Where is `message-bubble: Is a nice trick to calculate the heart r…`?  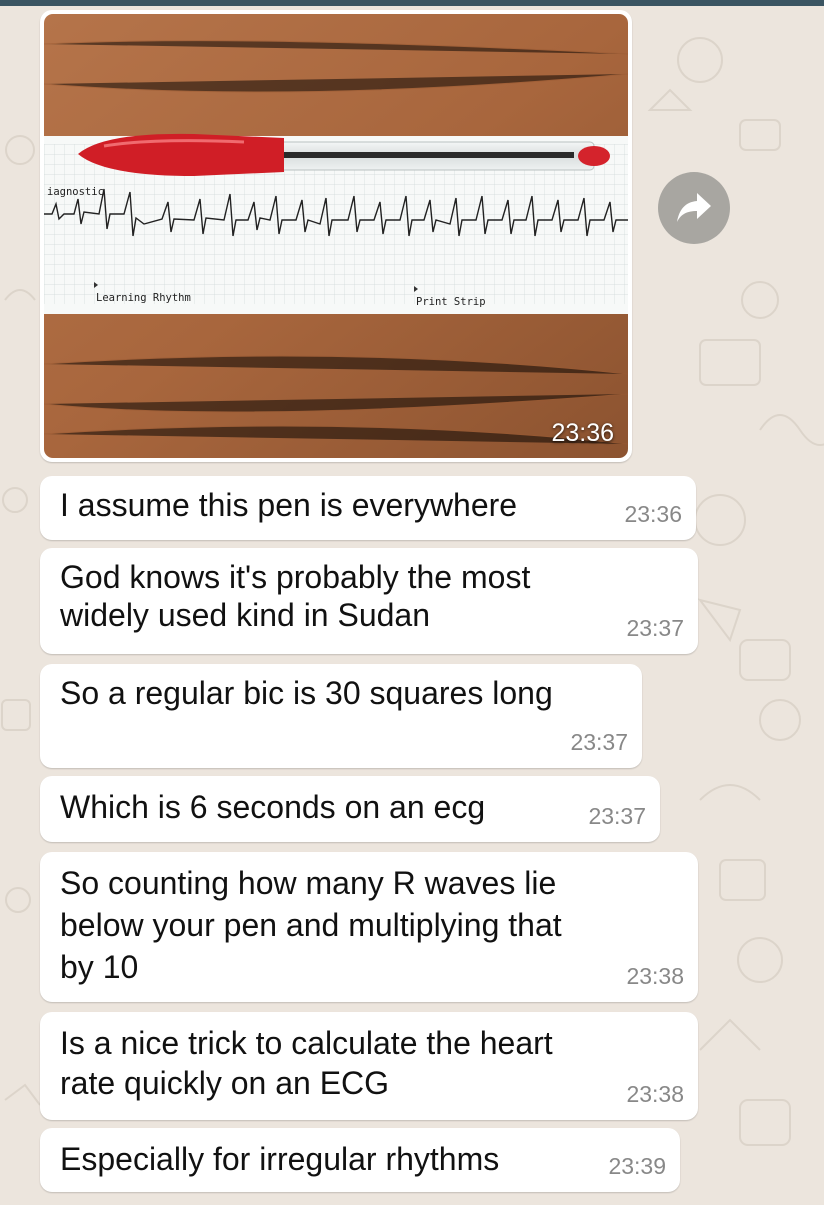
message-bubble: Is a nice trick to calculate the heart r… is located at coordinates (369, 1066).